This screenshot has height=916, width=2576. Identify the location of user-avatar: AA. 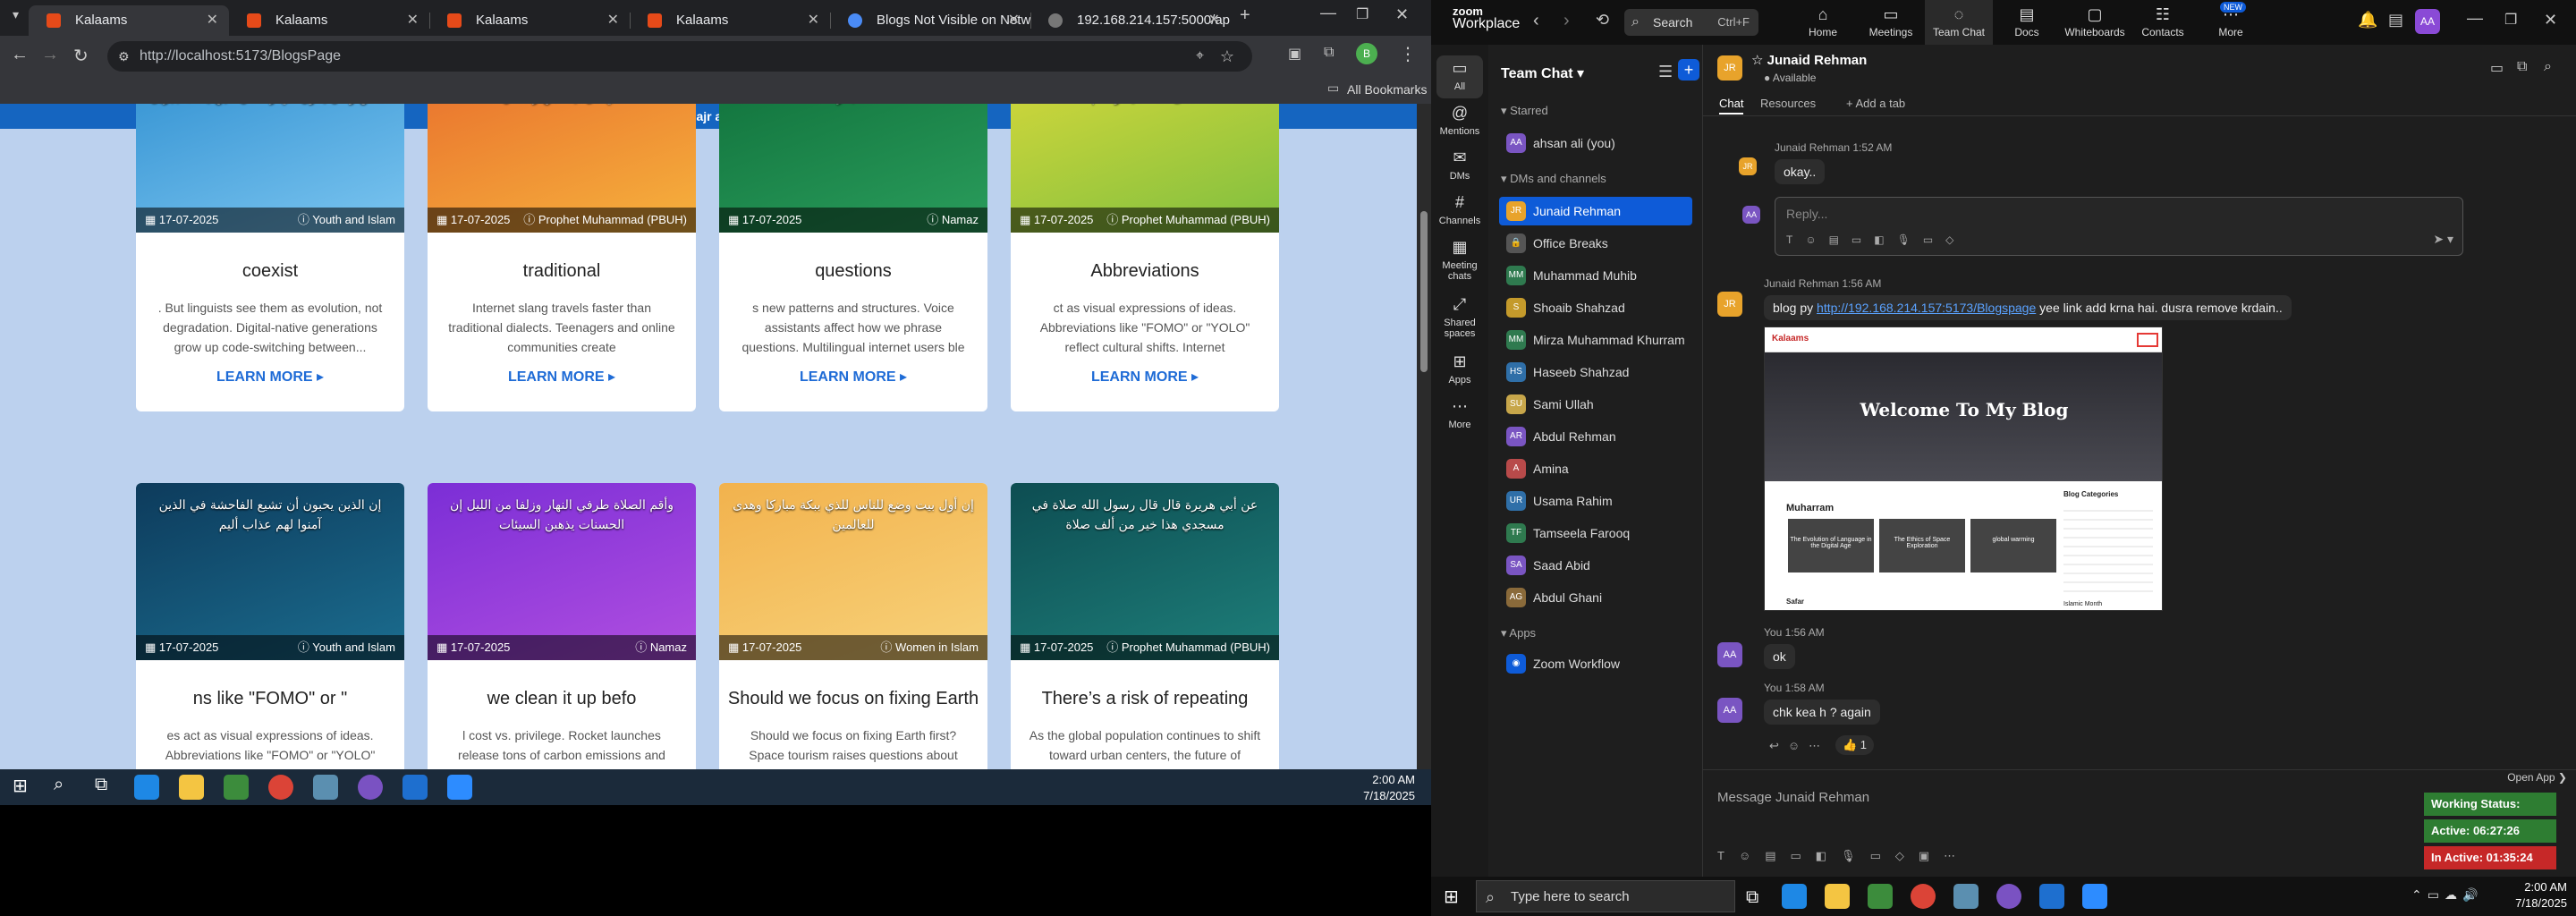
(2427, 21).